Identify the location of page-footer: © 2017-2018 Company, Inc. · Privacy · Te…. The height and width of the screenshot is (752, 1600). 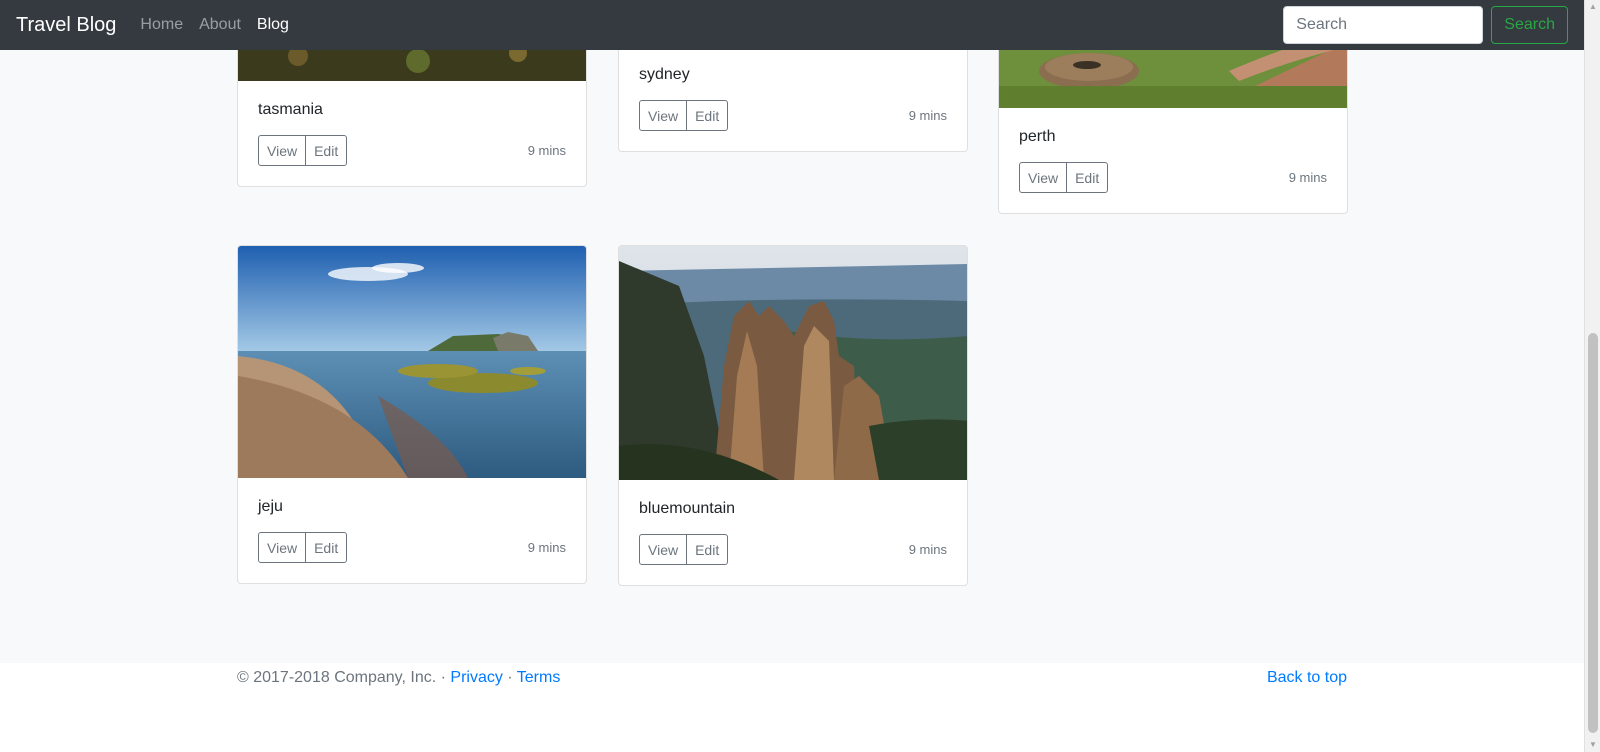
(792, 707).